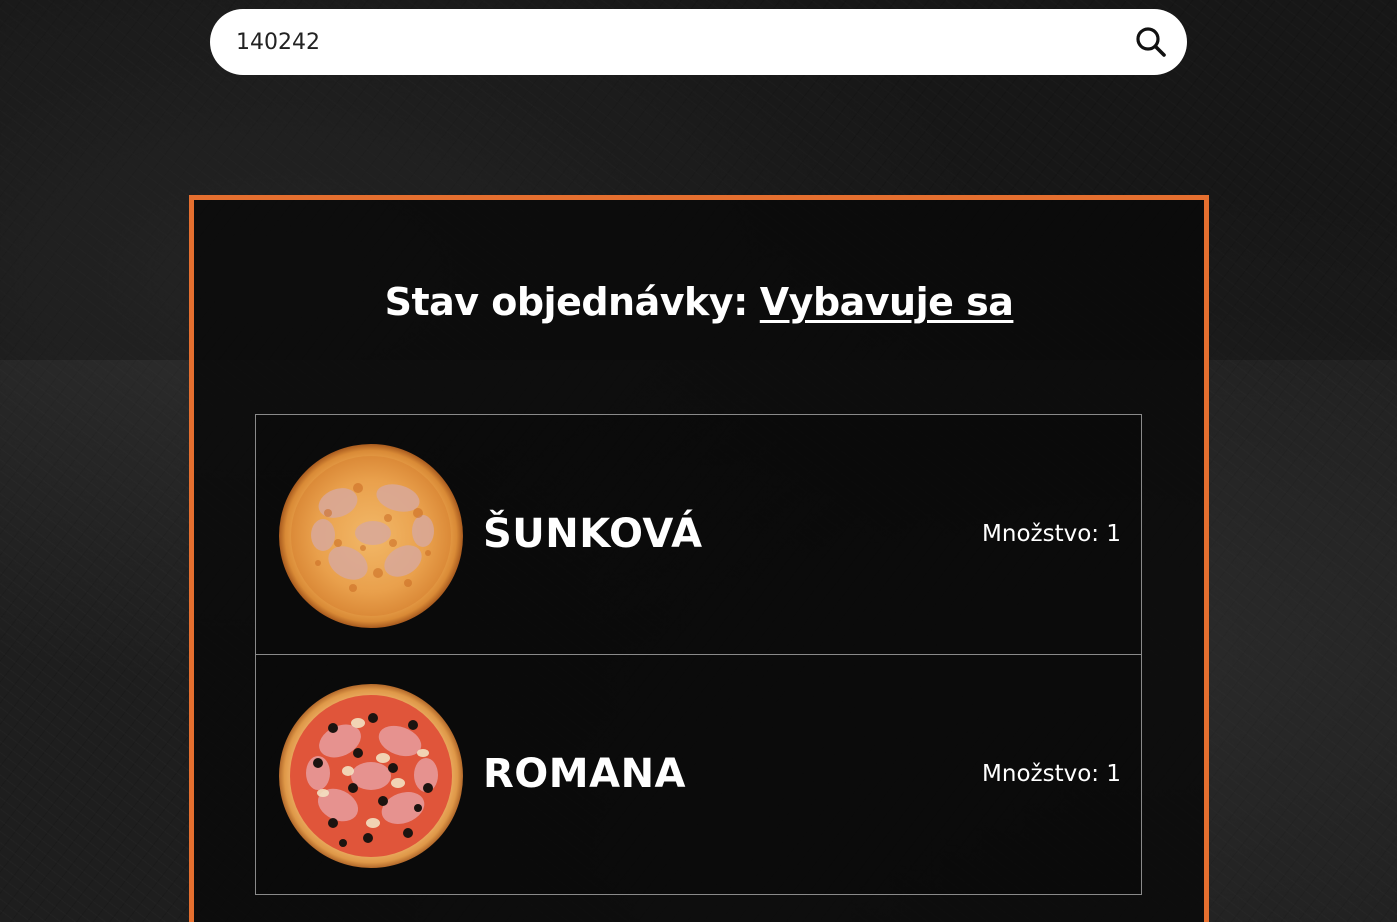 This screenshot has width=1397, height=922. What do you see at coordinates (371, 536) in the screenshot?
I see `pizza-sunkova-image` at bounding box center [371, 536].